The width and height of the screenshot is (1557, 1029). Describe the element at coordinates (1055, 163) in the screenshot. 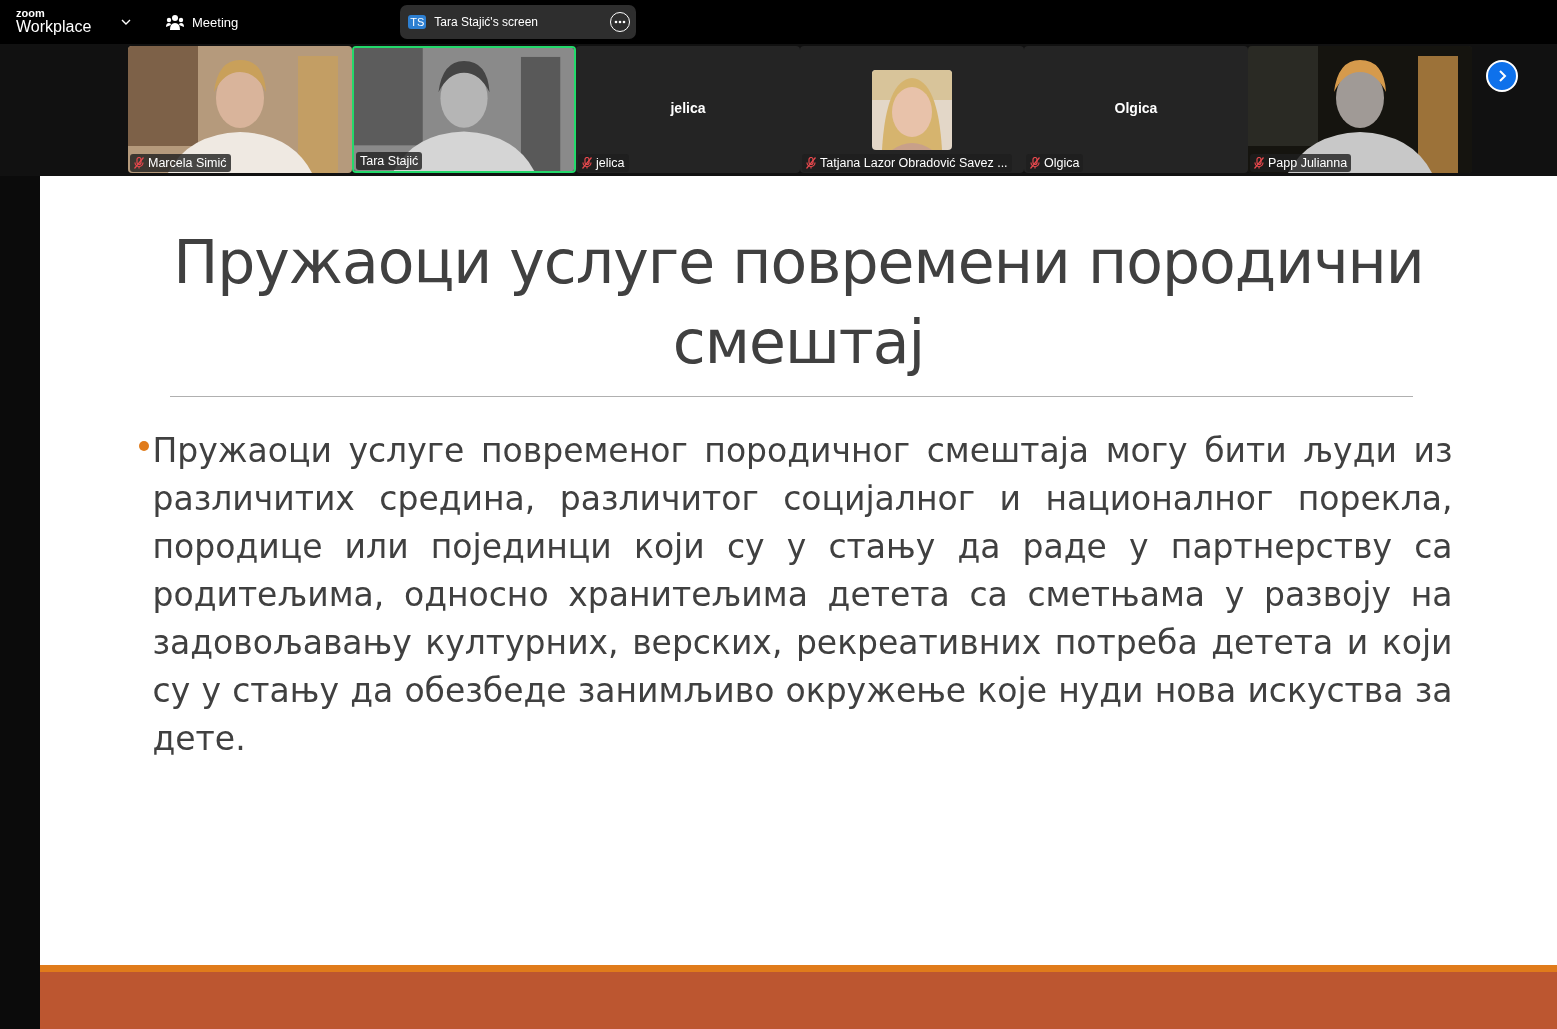

I see `name-label: Olgica` at that location.